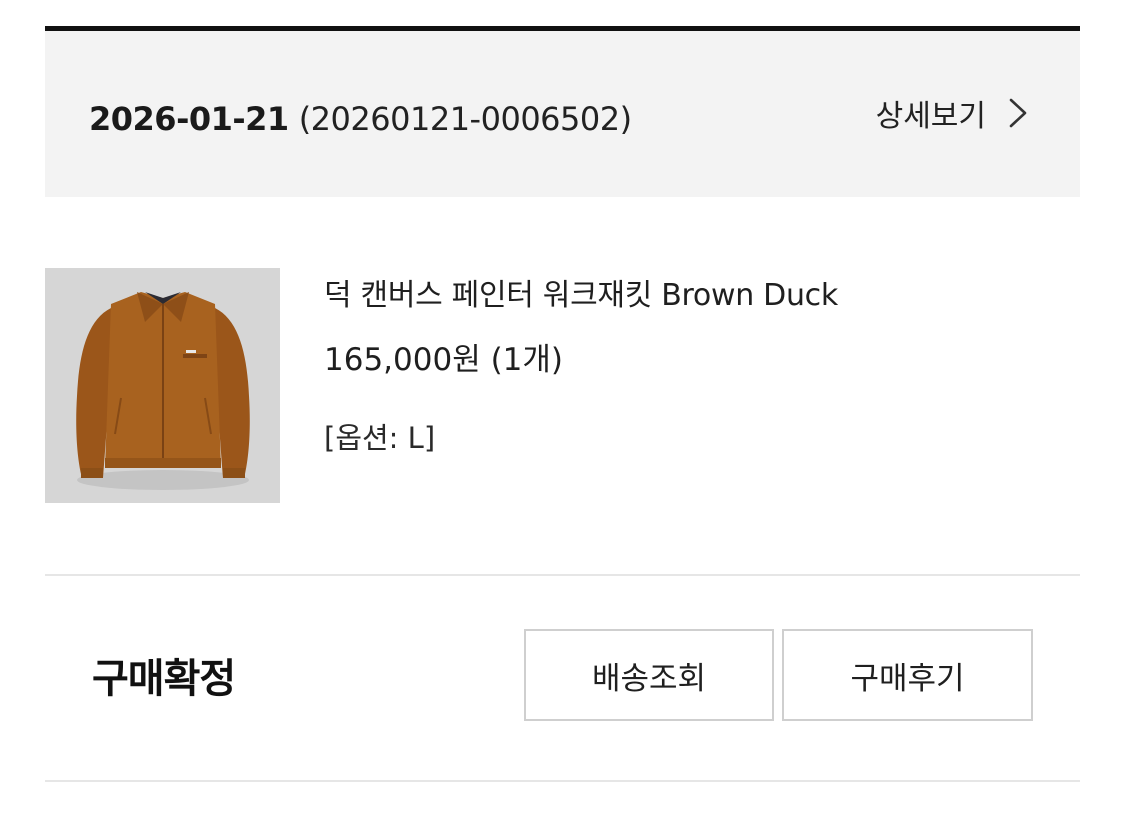 The image size is (1125, 826). I want to click on write-review-button: 구매후기, so click(907, 675).